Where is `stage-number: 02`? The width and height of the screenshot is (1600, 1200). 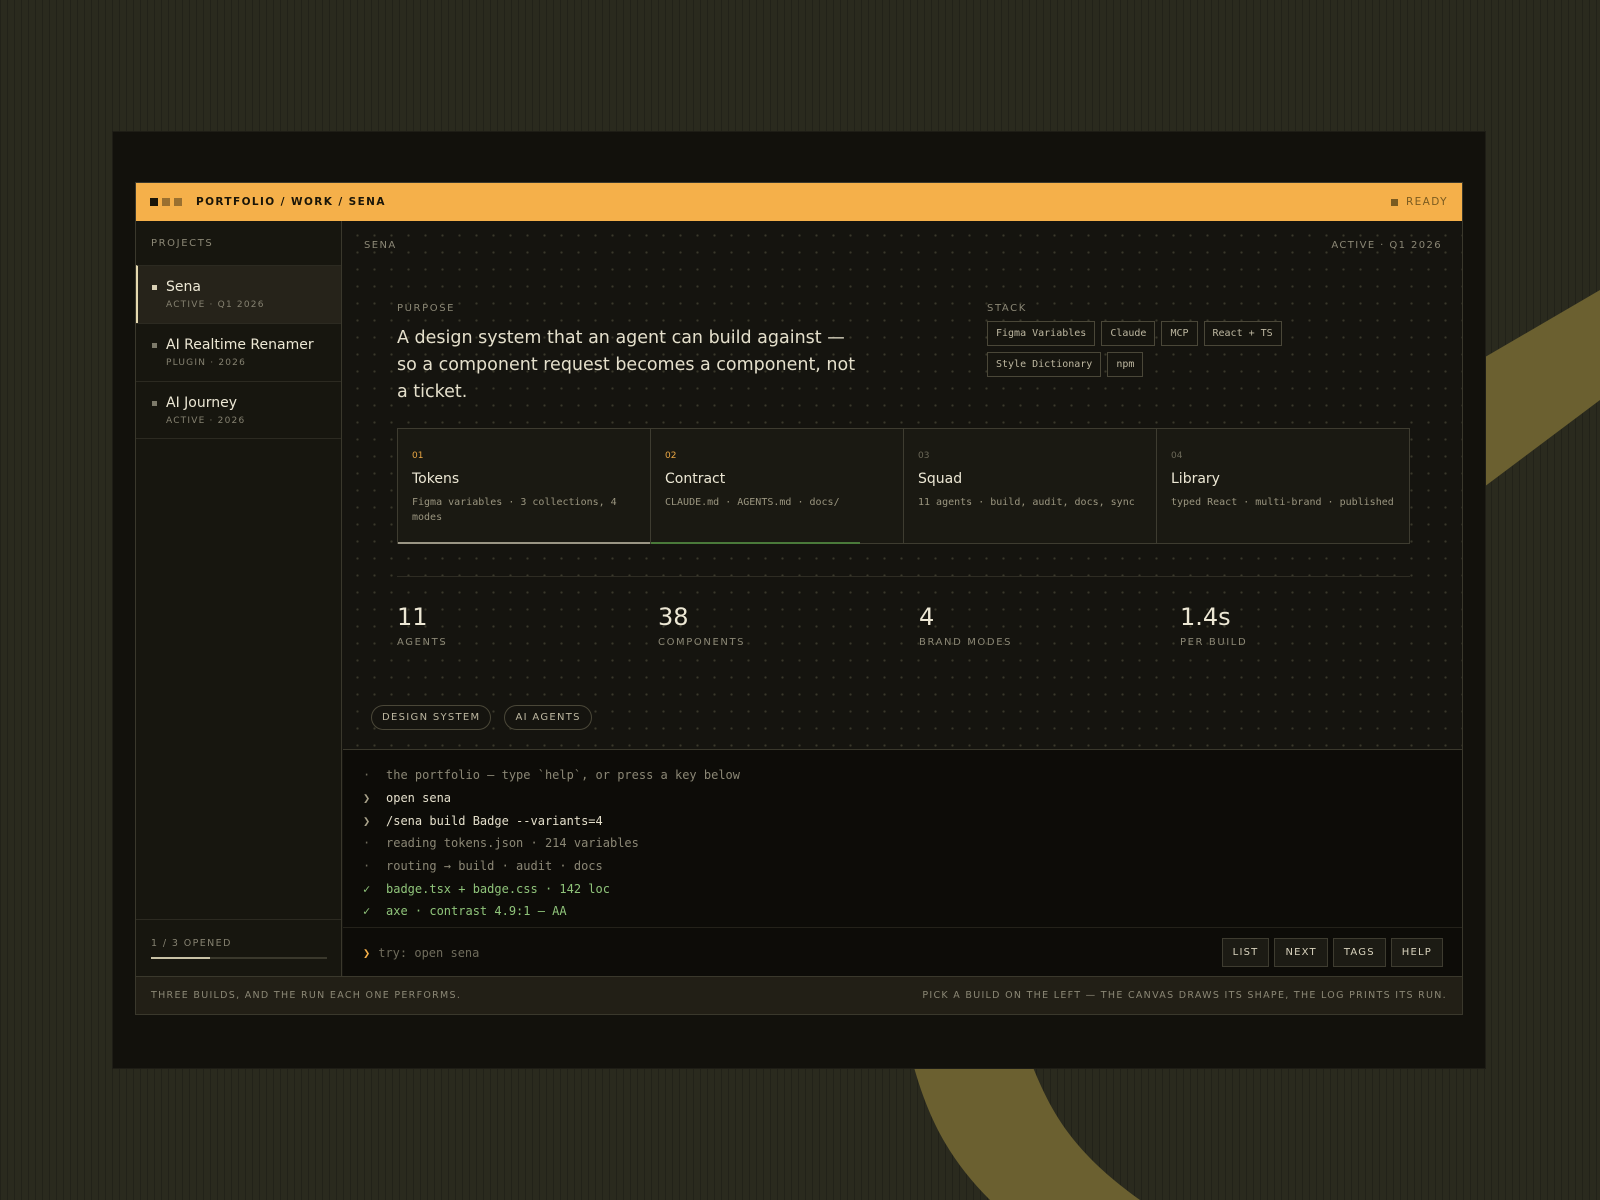 stage-number: 02 is located at coordinates (671, 456).